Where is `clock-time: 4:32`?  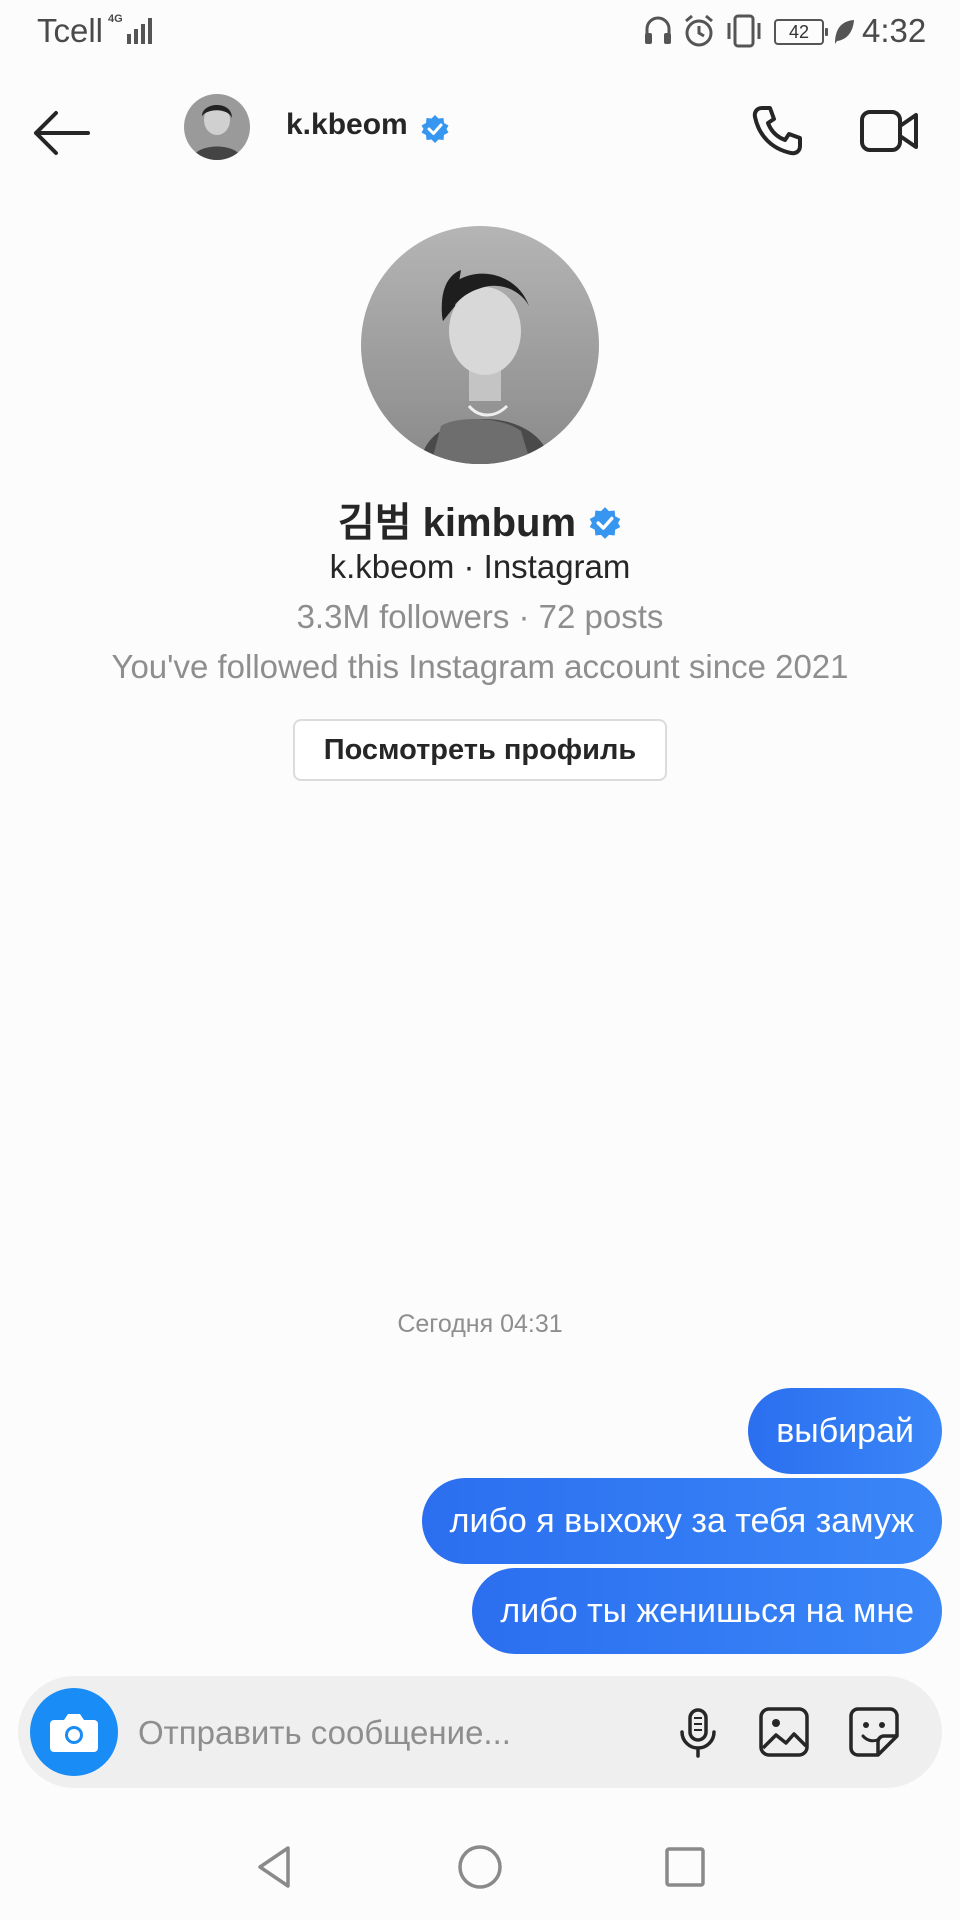
clock-time: 4:32 is located at coordinates (894, 30).